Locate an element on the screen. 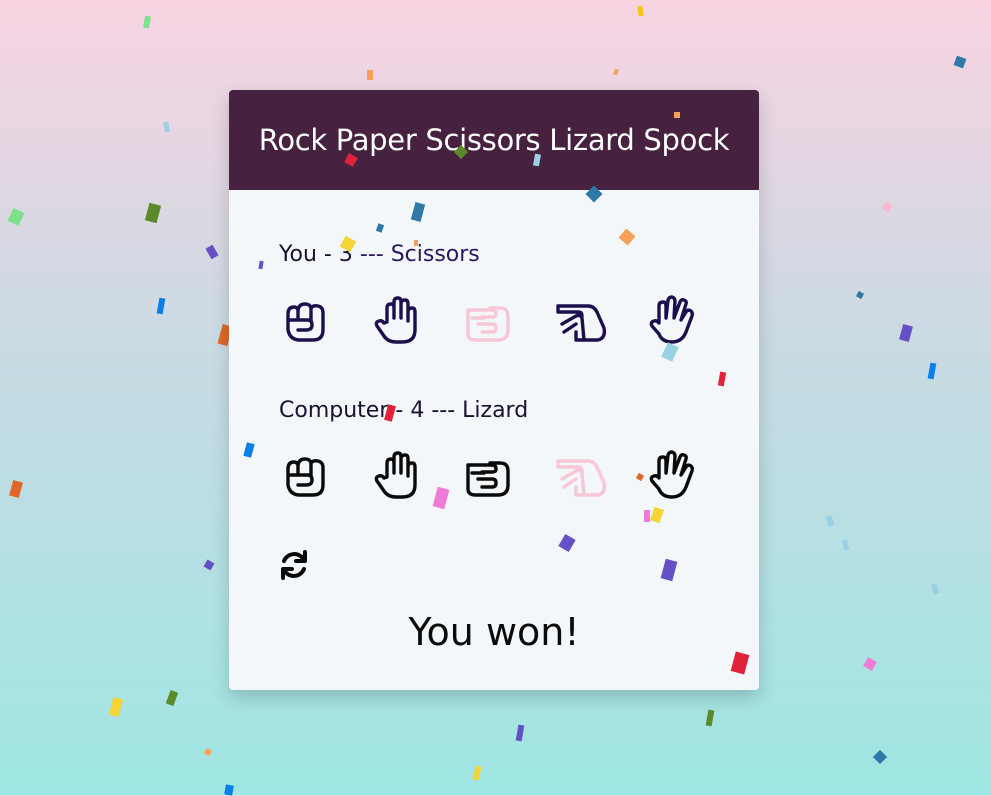 The width and height of the screenshot is (991, 796). computer-rock-button is located at coordinates (305, 476).